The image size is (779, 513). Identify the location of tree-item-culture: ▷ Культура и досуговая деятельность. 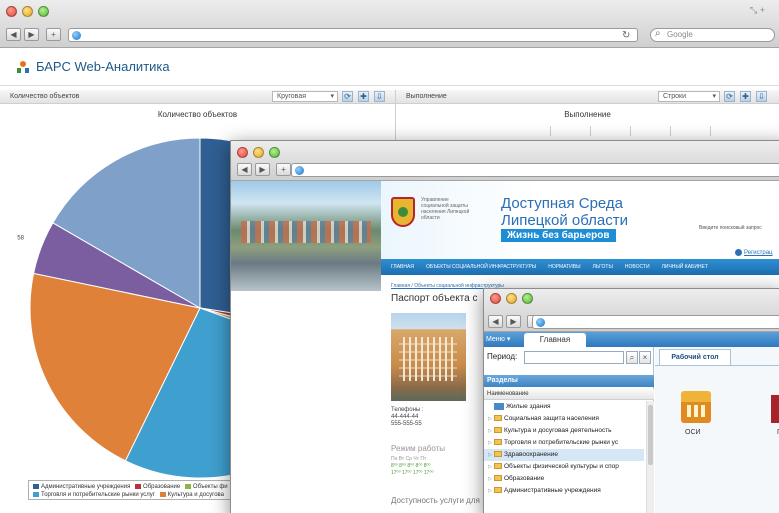
(564, 431).